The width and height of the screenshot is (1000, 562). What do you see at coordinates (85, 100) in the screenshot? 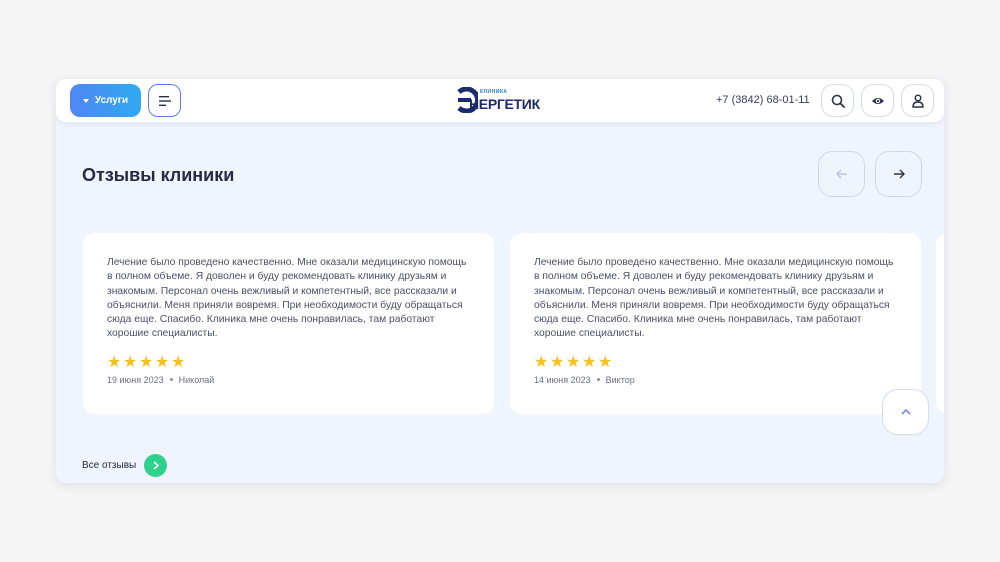
I see `caret-down-icon` at bounding box center [85, 100].